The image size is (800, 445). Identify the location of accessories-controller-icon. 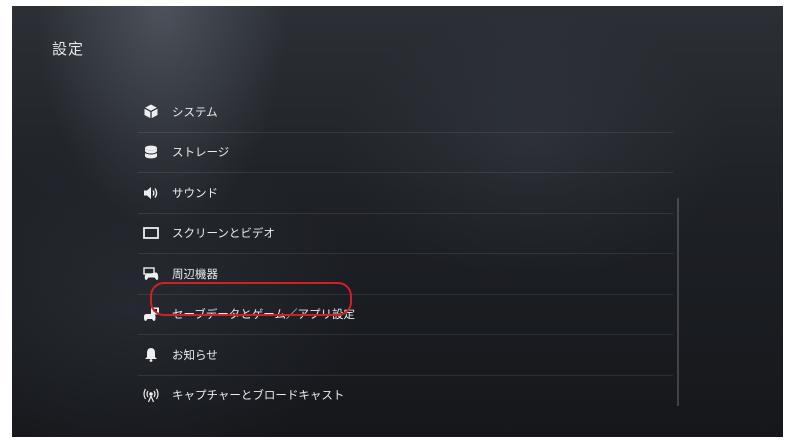
(151, 274).